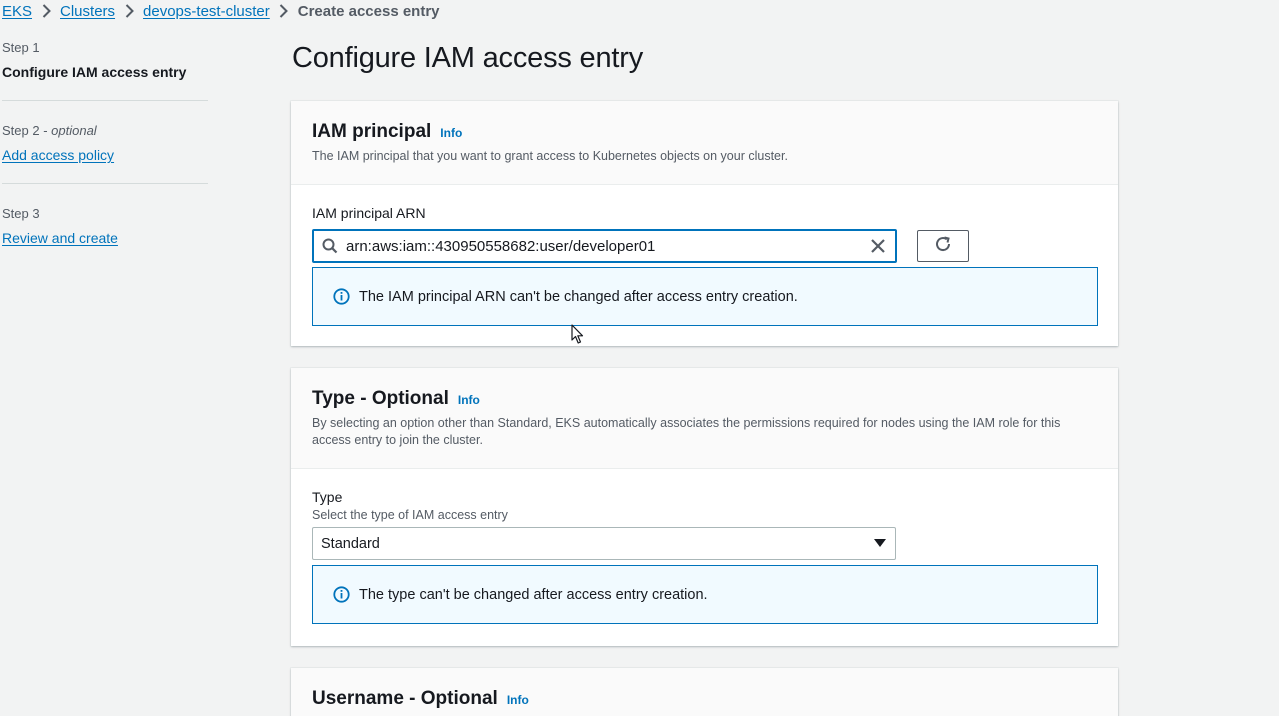 This screenshot has width=1279, height=716. I want to click on step-3-link: Review and create, so click(105, 238).